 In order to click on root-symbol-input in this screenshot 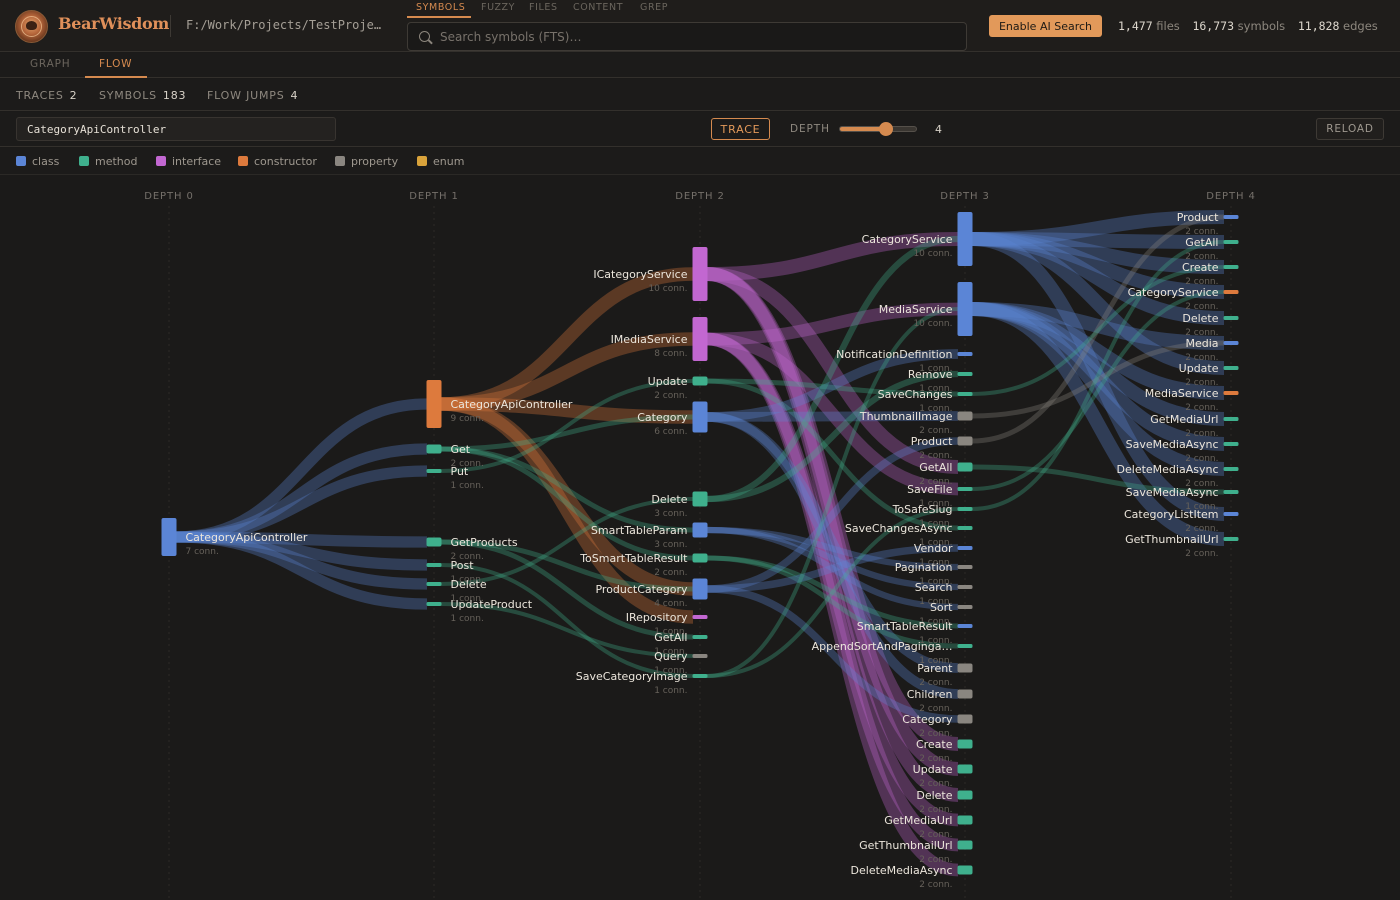, I will do `click(176, 129)`.